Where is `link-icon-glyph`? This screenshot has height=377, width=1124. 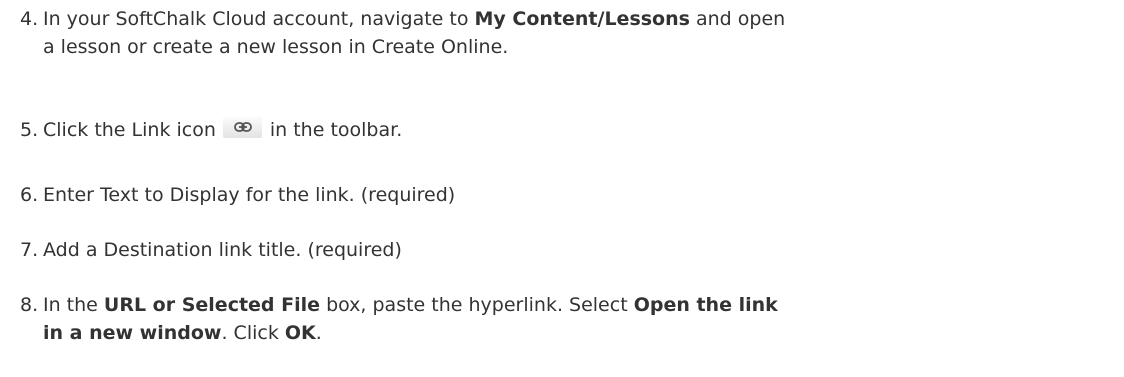 link-icon-glyph is located at coordinates (242, 127).